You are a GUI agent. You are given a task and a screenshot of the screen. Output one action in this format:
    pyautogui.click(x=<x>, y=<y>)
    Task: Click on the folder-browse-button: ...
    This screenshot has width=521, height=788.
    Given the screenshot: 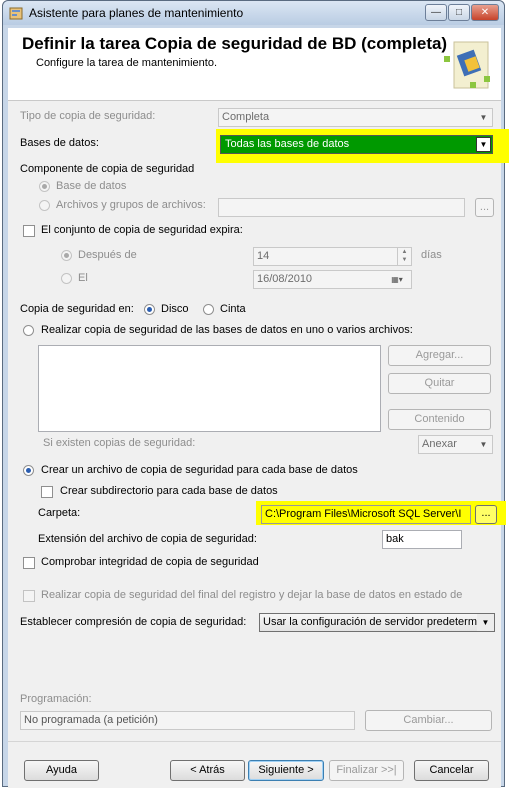 What is the action you would take?
    pyautogui.click(x=486, y=514)
    